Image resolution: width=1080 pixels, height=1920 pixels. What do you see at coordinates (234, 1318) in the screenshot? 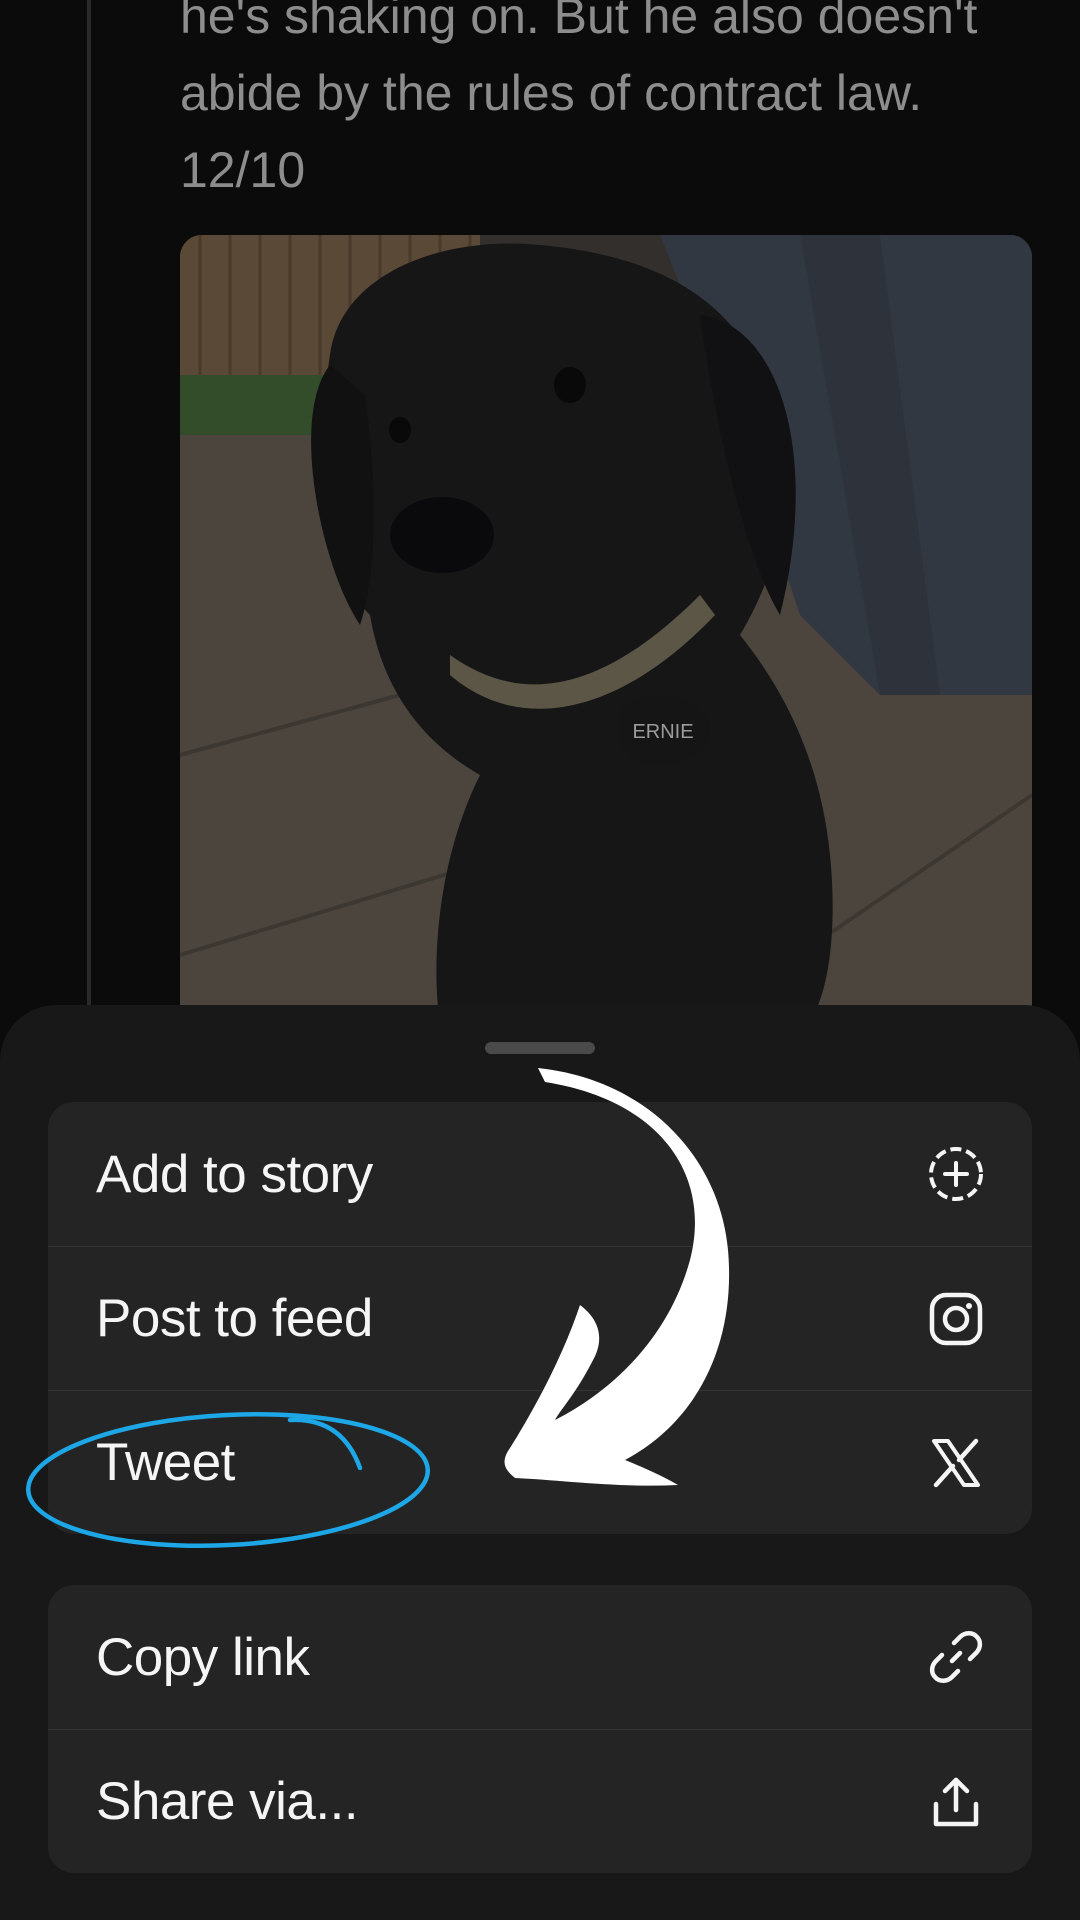
I see `post-to-feed-label: Post to feed` at bounding box center [234, 1318].